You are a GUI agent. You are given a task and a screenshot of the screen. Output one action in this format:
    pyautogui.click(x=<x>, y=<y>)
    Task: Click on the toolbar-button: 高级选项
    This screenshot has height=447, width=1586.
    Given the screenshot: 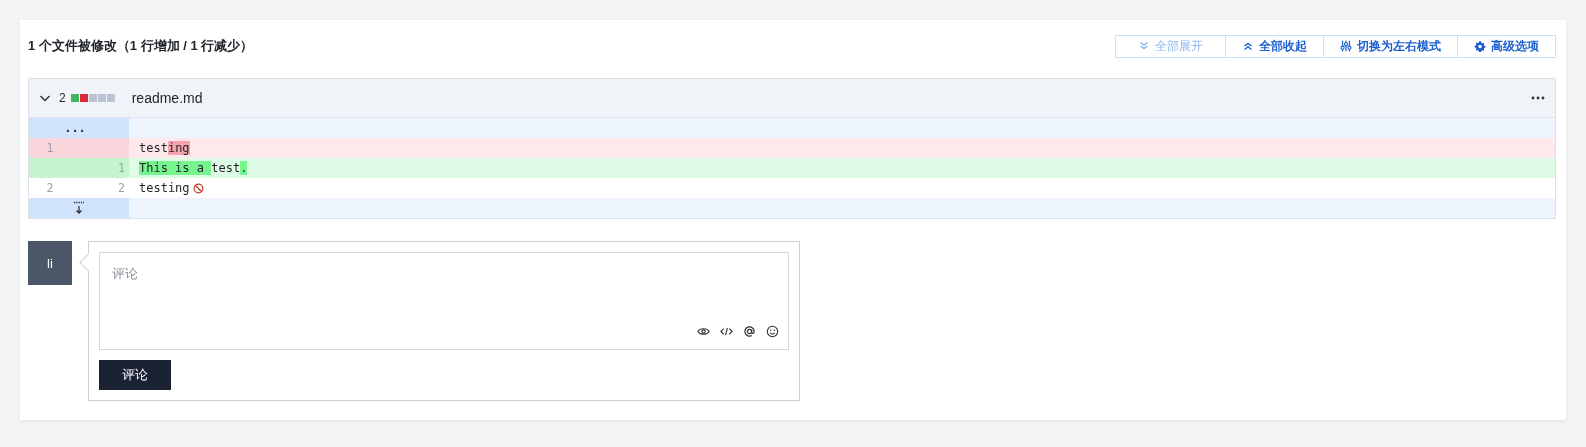 What is the action you would take?
    pyautogui.click(x=1506, y=46)
    